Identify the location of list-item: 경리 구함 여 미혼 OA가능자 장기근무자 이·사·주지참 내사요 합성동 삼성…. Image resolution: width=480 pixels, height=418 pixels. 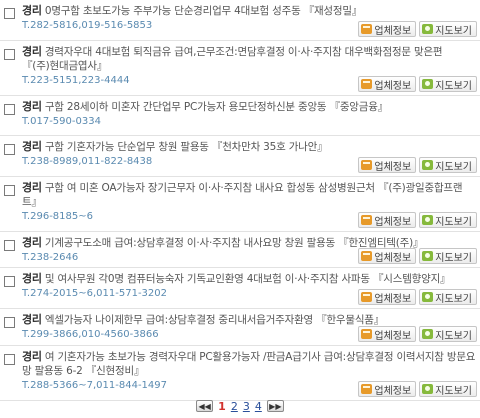
(240, 204).